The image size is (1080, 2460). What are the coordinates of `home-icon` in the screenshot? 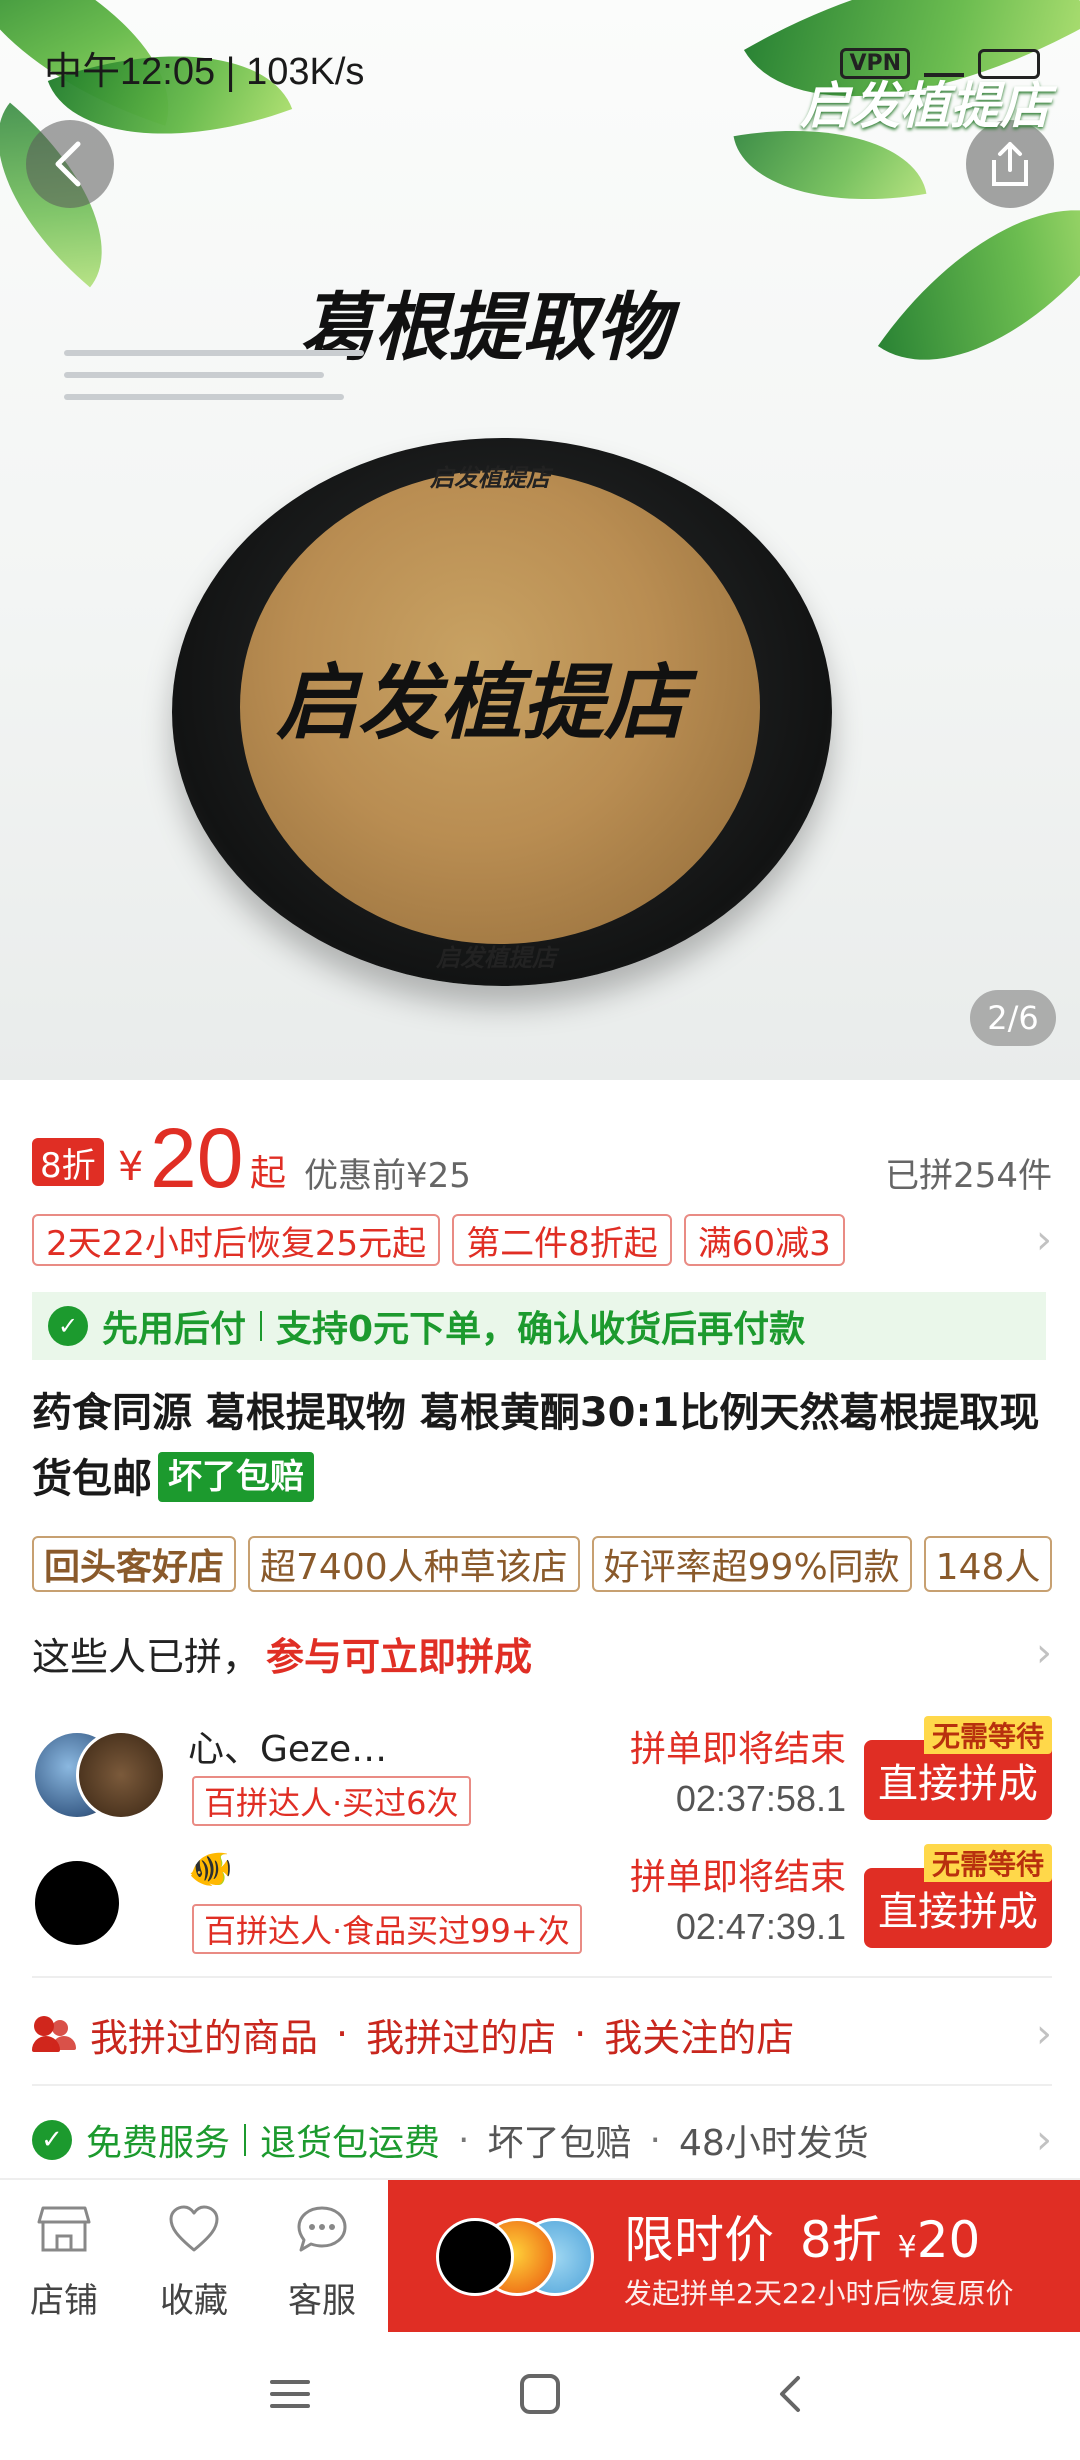 It's located at (540, 2394).